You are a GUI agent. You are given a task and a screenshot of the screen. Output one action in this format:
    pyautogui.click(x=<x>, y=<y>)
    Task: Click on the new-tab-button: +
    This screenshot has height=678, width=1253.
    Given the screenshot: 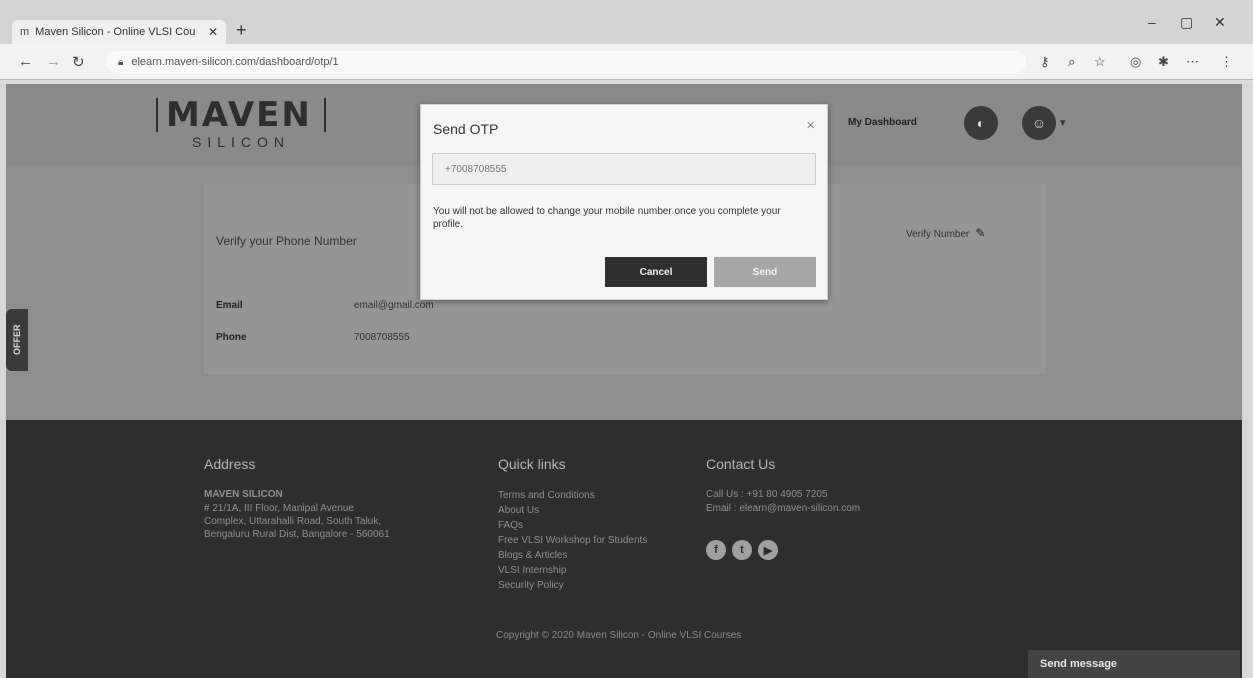 What is the action you would take?
    pyautogui.click(x=241, y=30)
    